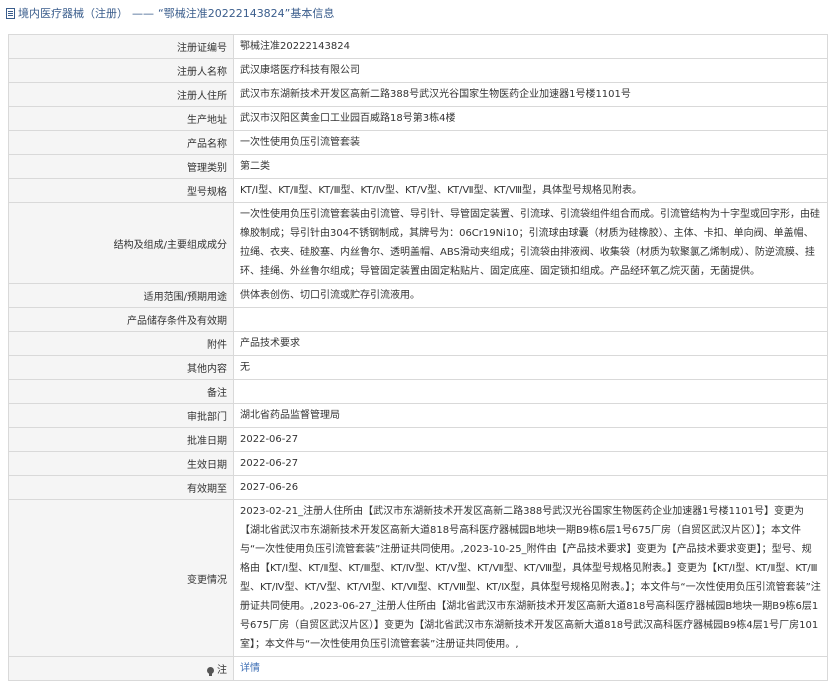  Describe the element at coordinates (121, 439) in the screenshot. I see `field-label: 批准日期` at that location.